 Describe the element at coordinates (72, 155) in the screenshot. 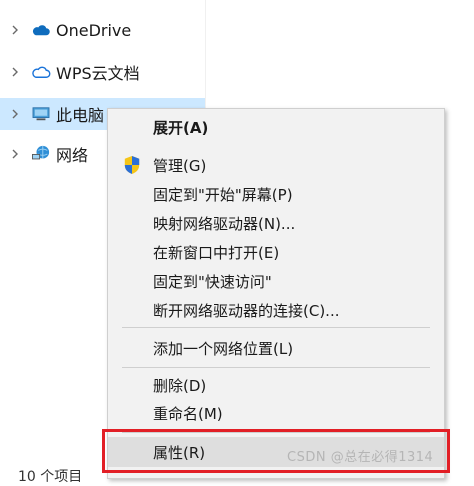

I see `nav-label: 网络` at that location.